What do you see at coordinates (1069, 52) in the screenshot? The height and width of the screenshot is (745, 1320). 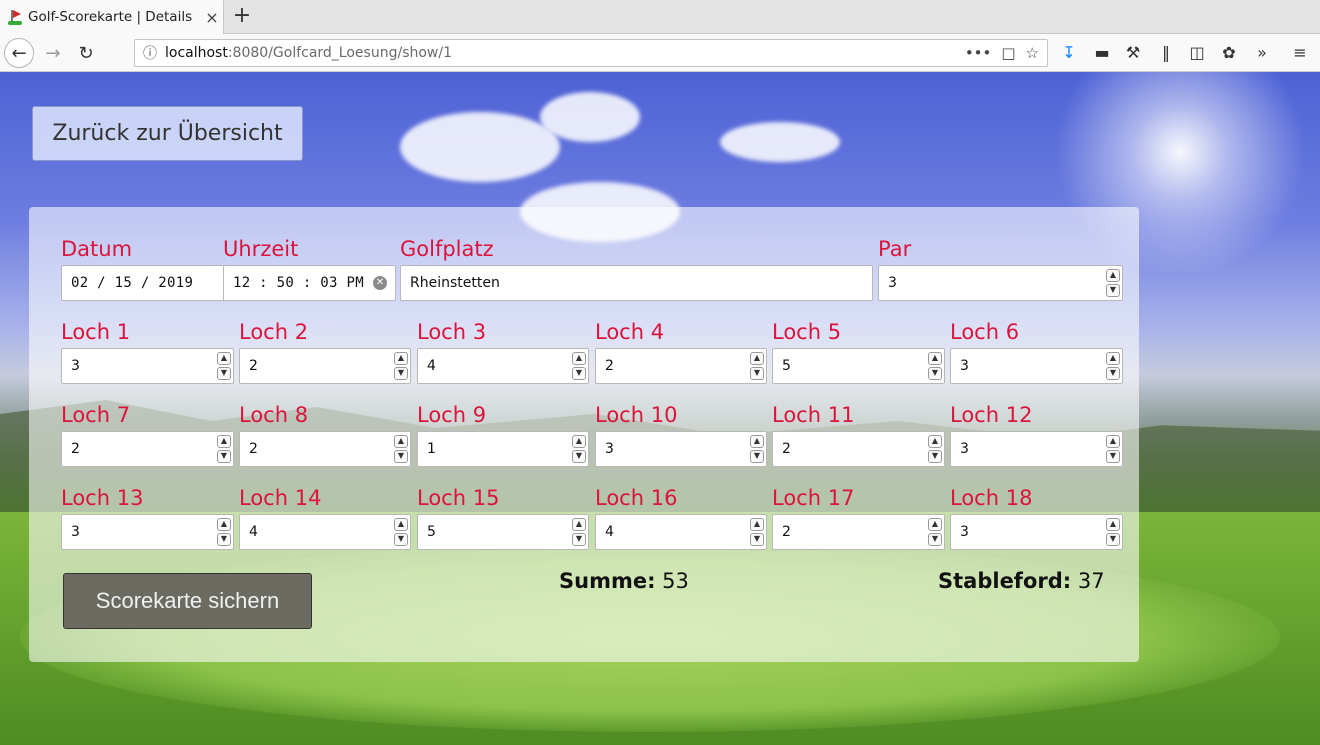 I see `download-icon: ↧` at bounding box center [1069, 52].